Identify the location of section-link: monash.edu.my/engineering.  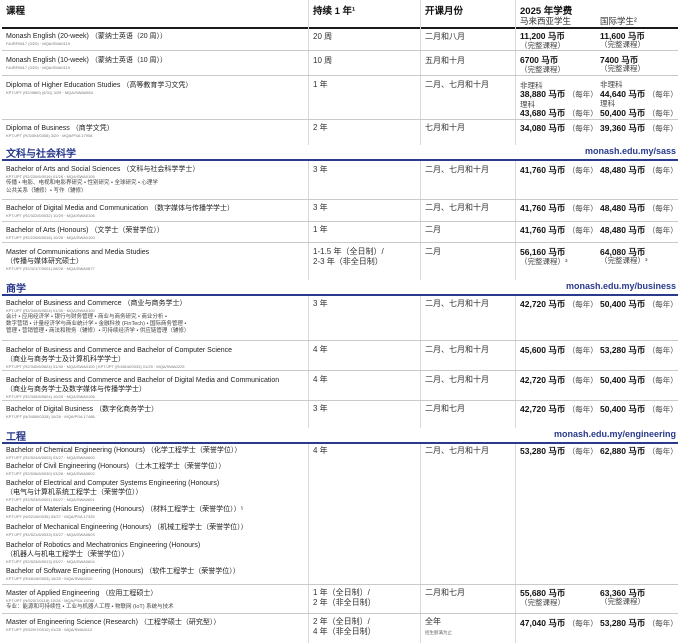
(615, 434).